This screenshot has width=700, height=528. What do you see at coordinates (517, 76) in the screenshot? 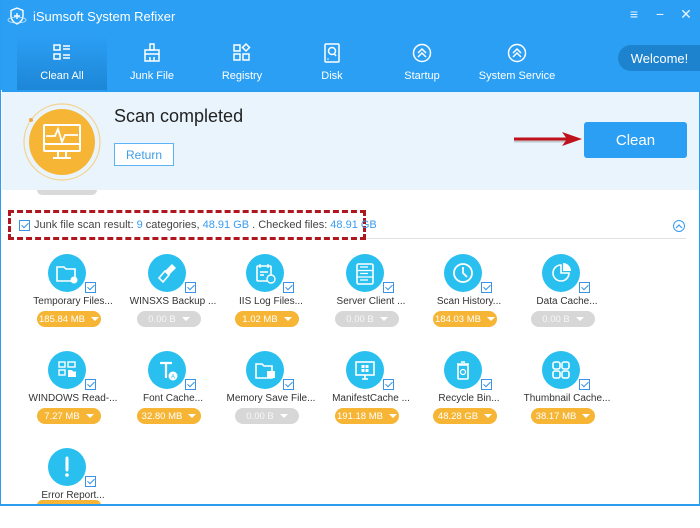
I see `tab-label: System Service` at bounding box center [517, 76].